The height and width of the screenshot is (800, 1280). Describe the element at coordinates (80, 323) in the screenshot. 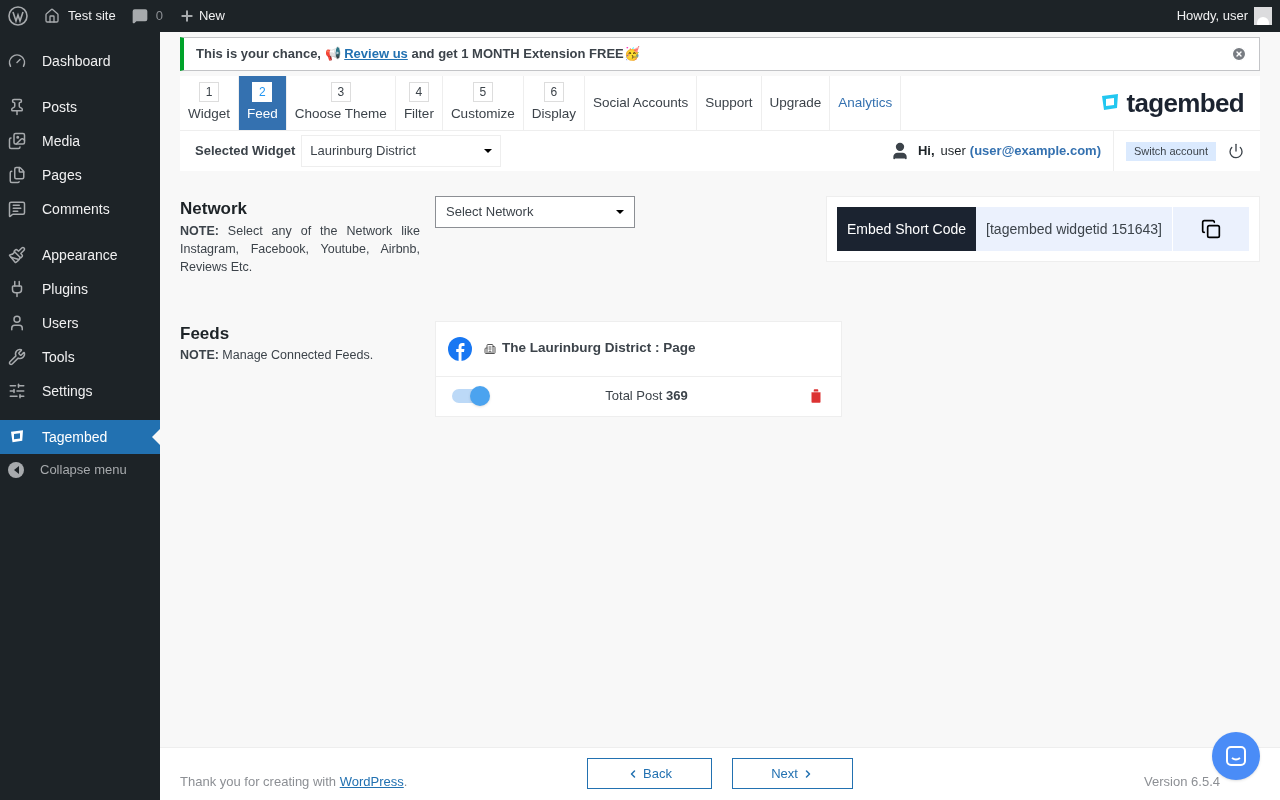

I see `menu-item: Users` at that location.